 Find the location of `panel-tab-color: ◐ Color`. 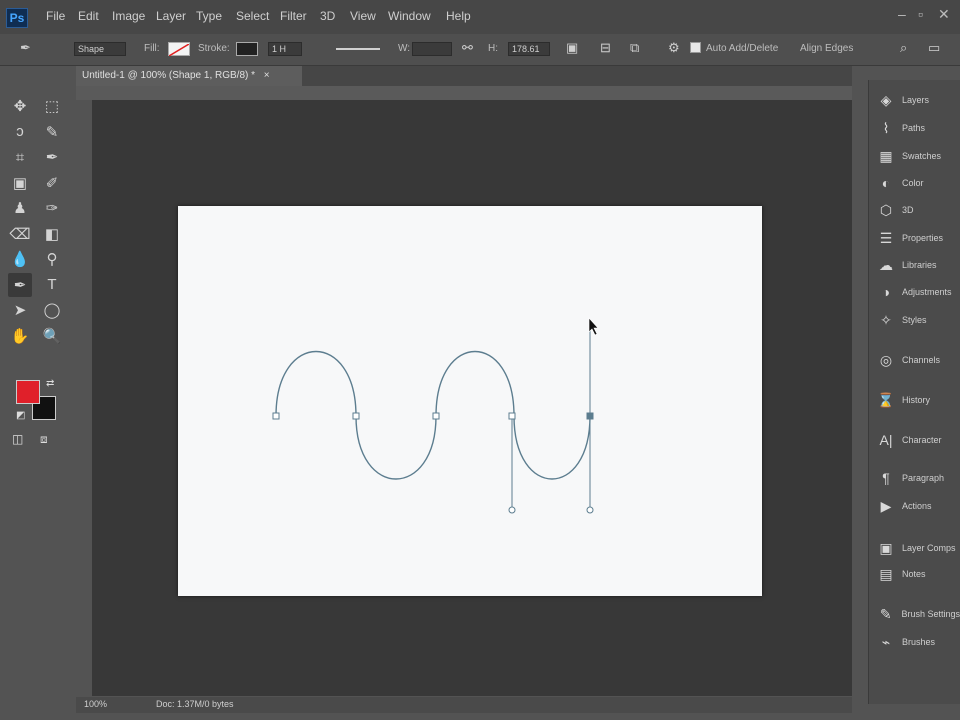

panel-tab-color: ◐ Color is located at coordinates (918, 183).